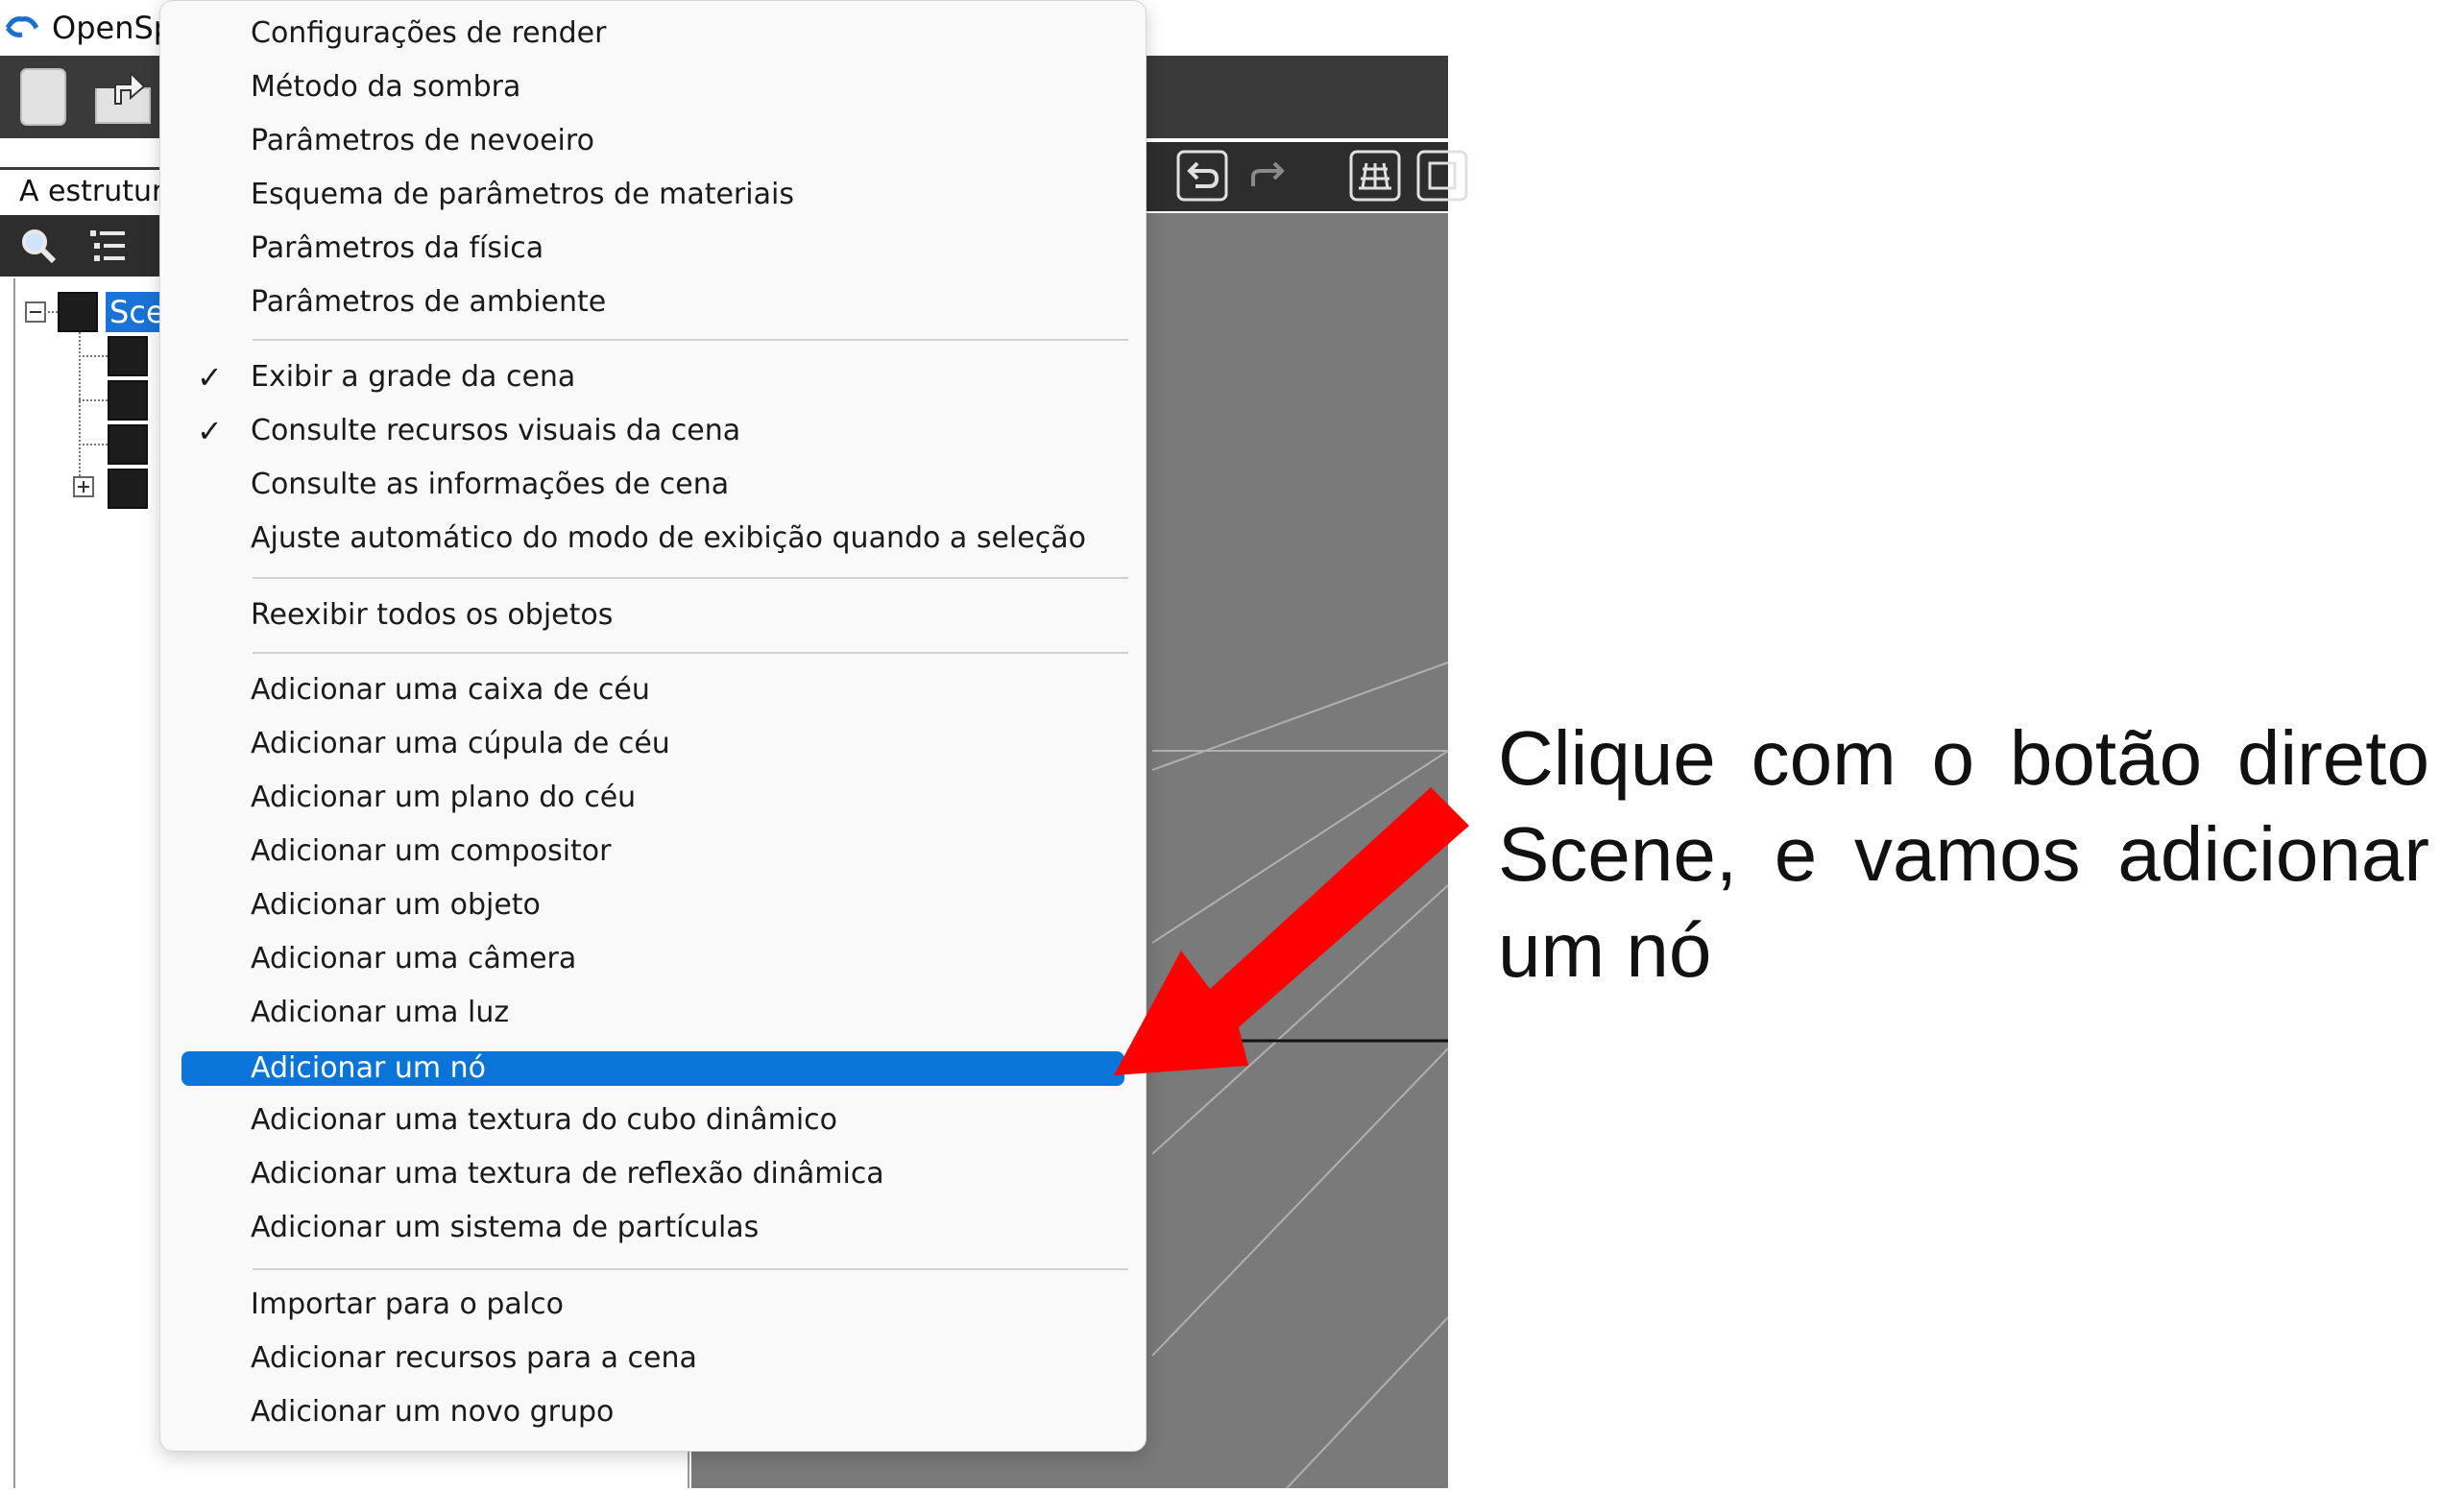 The image size is (2464, 1492). I want to click on menu-item-label: Adicionar uma luz, so click(380, 1012).